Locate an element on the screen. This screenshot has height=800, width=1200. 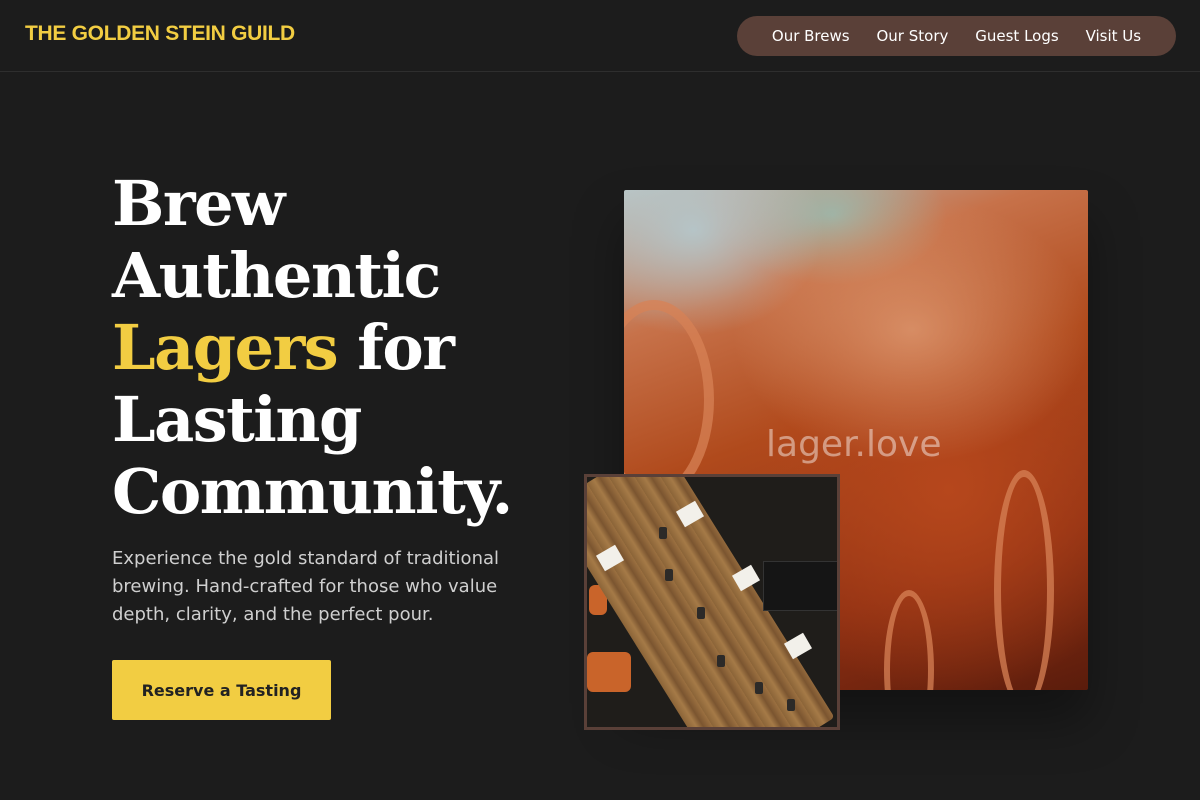
hero-heading-part1: Brew Authentic is located at coordinates (276, 239).